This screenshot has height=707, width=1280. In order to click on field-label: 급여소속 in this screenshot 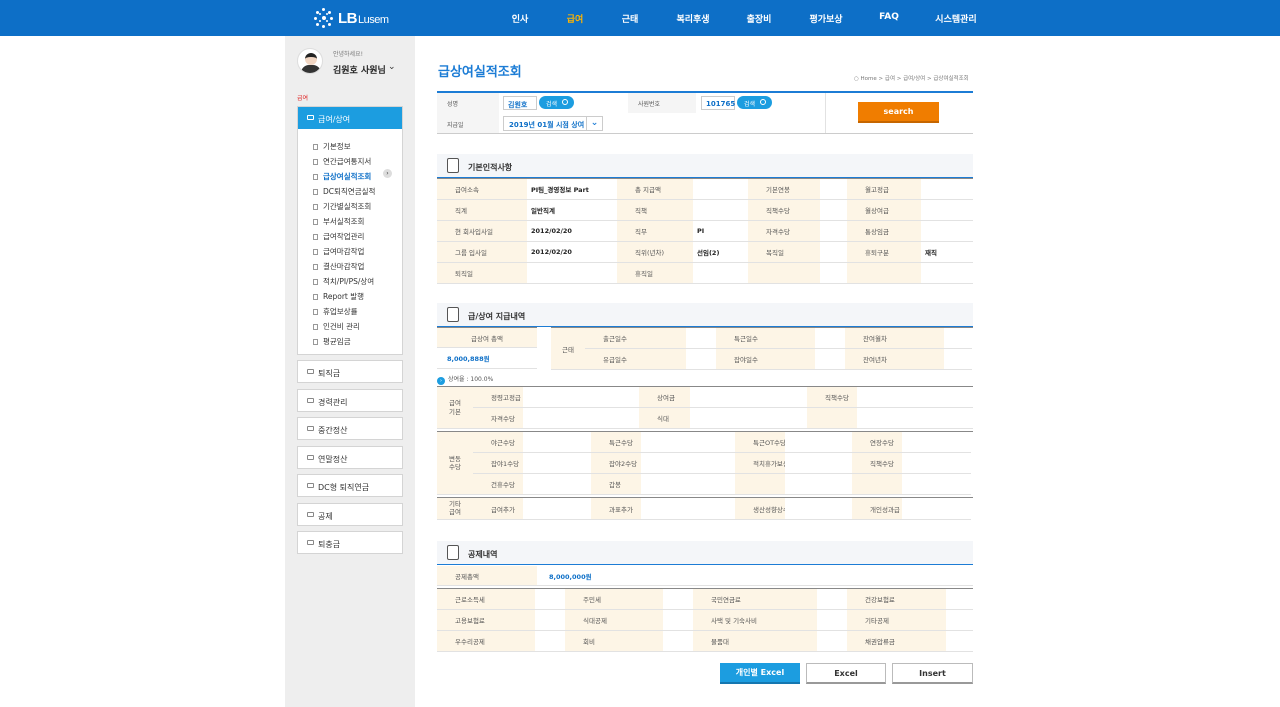, I will do `click(482, 189)`.